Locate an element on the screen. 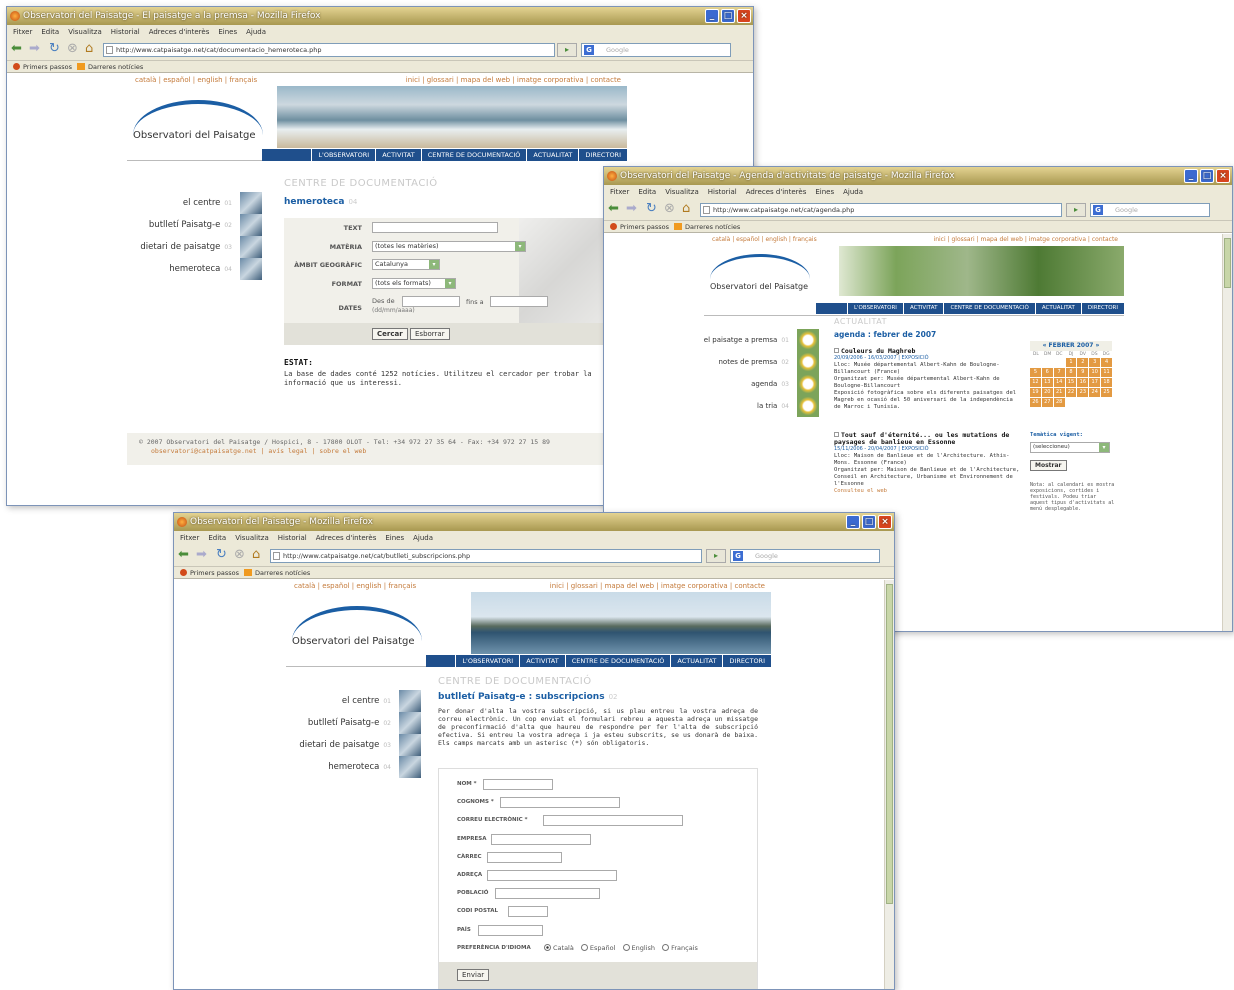  calendar-day: 6 is located at coordinates (1047, 372).